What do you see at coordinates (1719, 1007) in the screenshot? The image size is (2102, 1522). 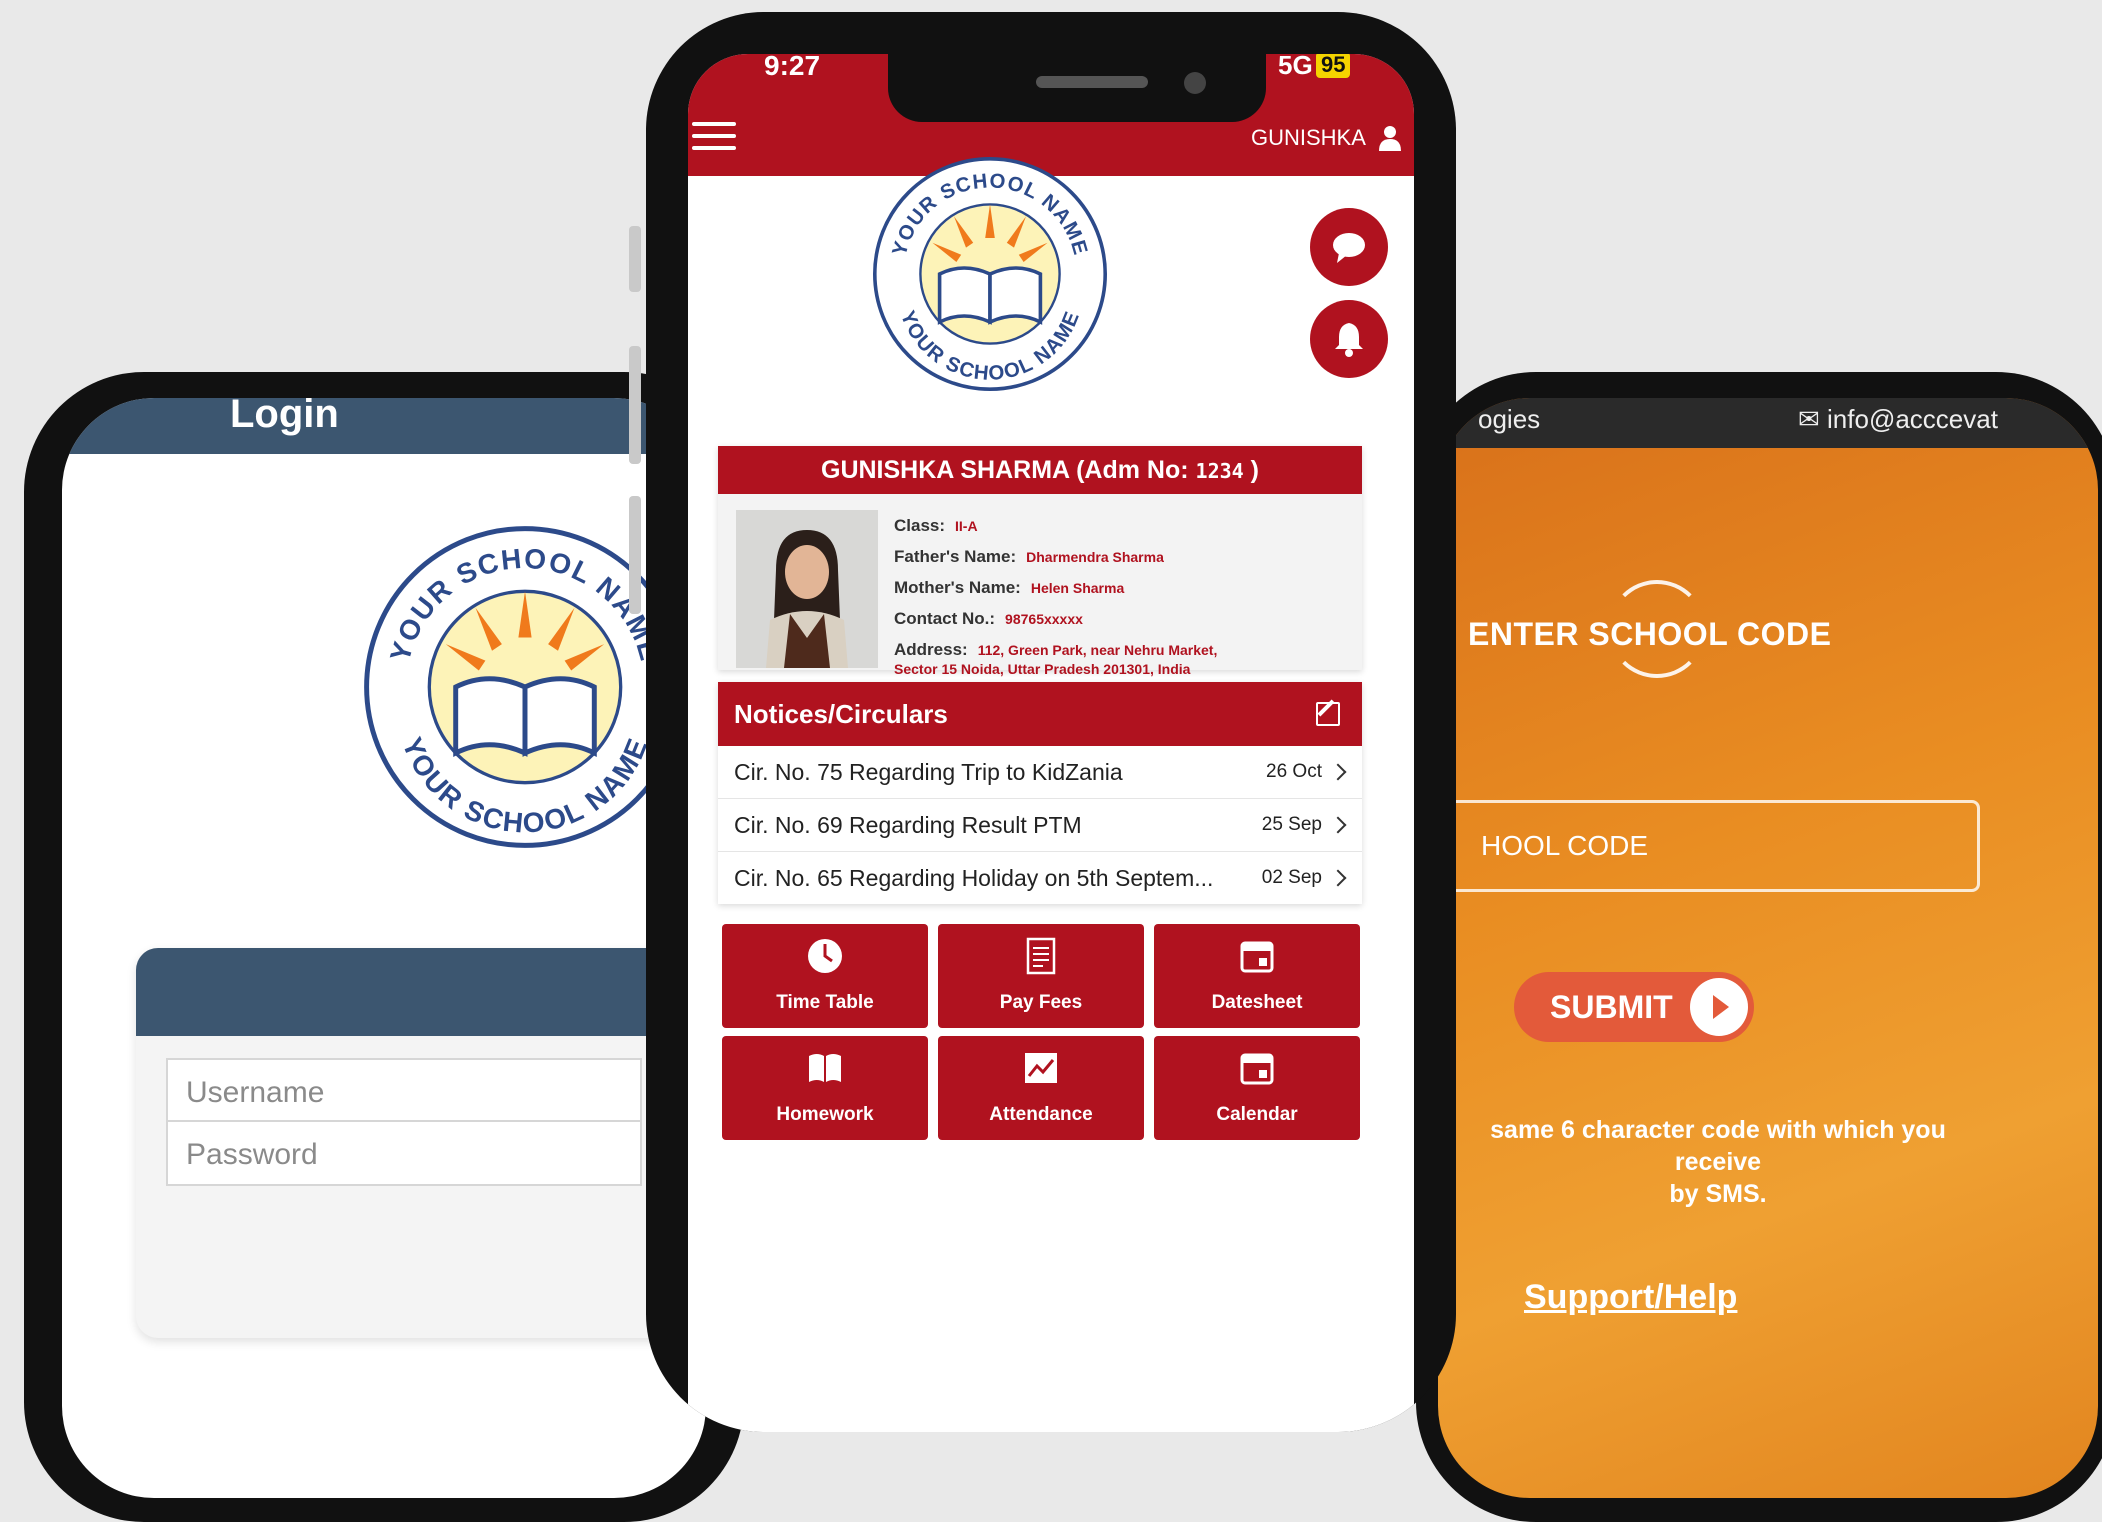 I see `play-arrow-icon` at bounding box center [1719, 1007].